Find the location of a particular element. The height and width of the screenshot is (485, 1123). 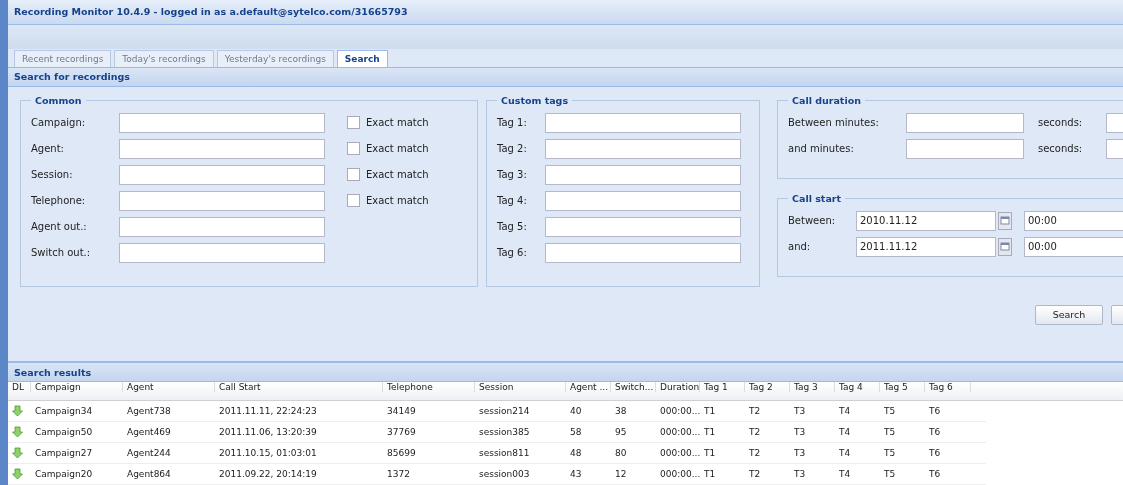

table-cell: Agent738 is located at coordinates (149, 411).